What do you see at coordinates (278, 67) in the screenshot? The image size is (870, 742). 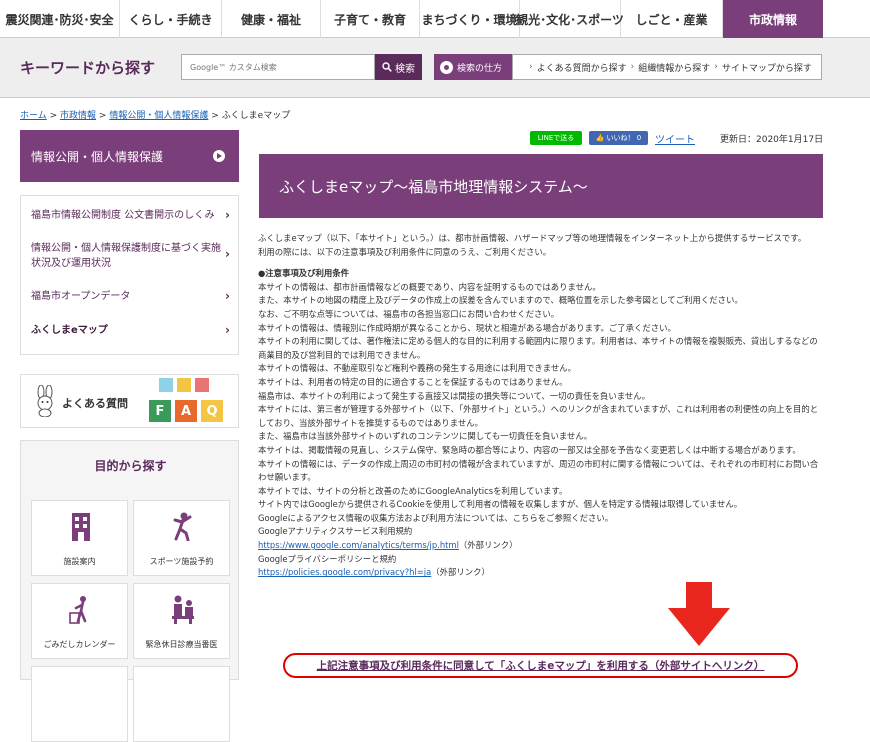 I see `search-input` at bounding box center [278, 67].